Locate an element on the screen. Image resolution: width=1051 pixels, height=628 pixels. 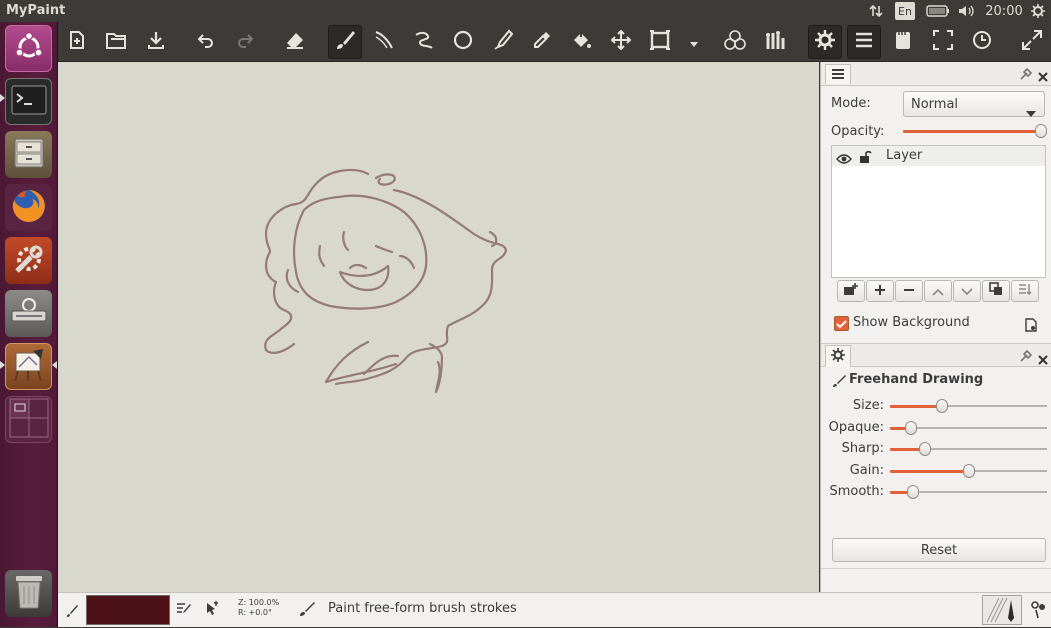
opacity-slider-knob is located at coordinates (1041, 131).